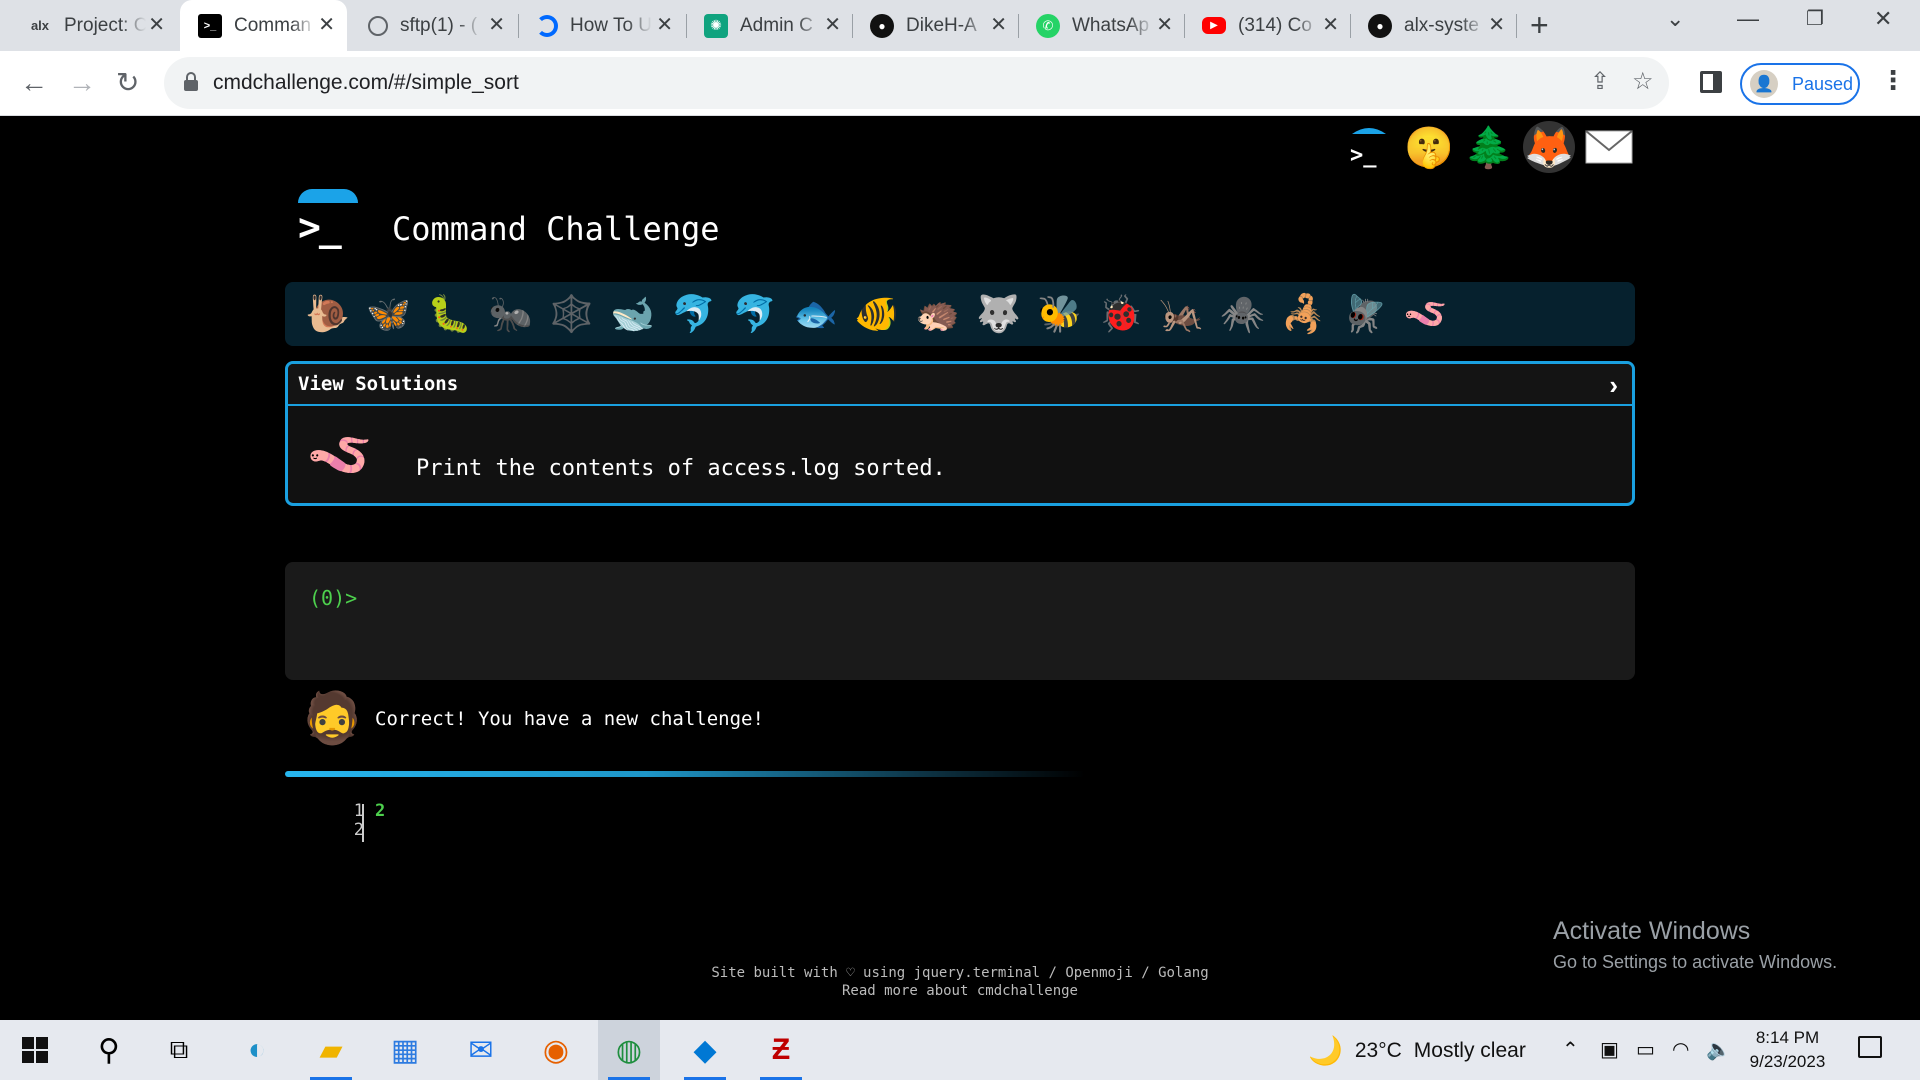 Image resolution: width=1920 pixels, height=1080 pixels. What do you see at coordinates (960, 385) in the screenshot?
I see `view-solutions-toggle: View Solutions ›` at bounding box center [960, 385].